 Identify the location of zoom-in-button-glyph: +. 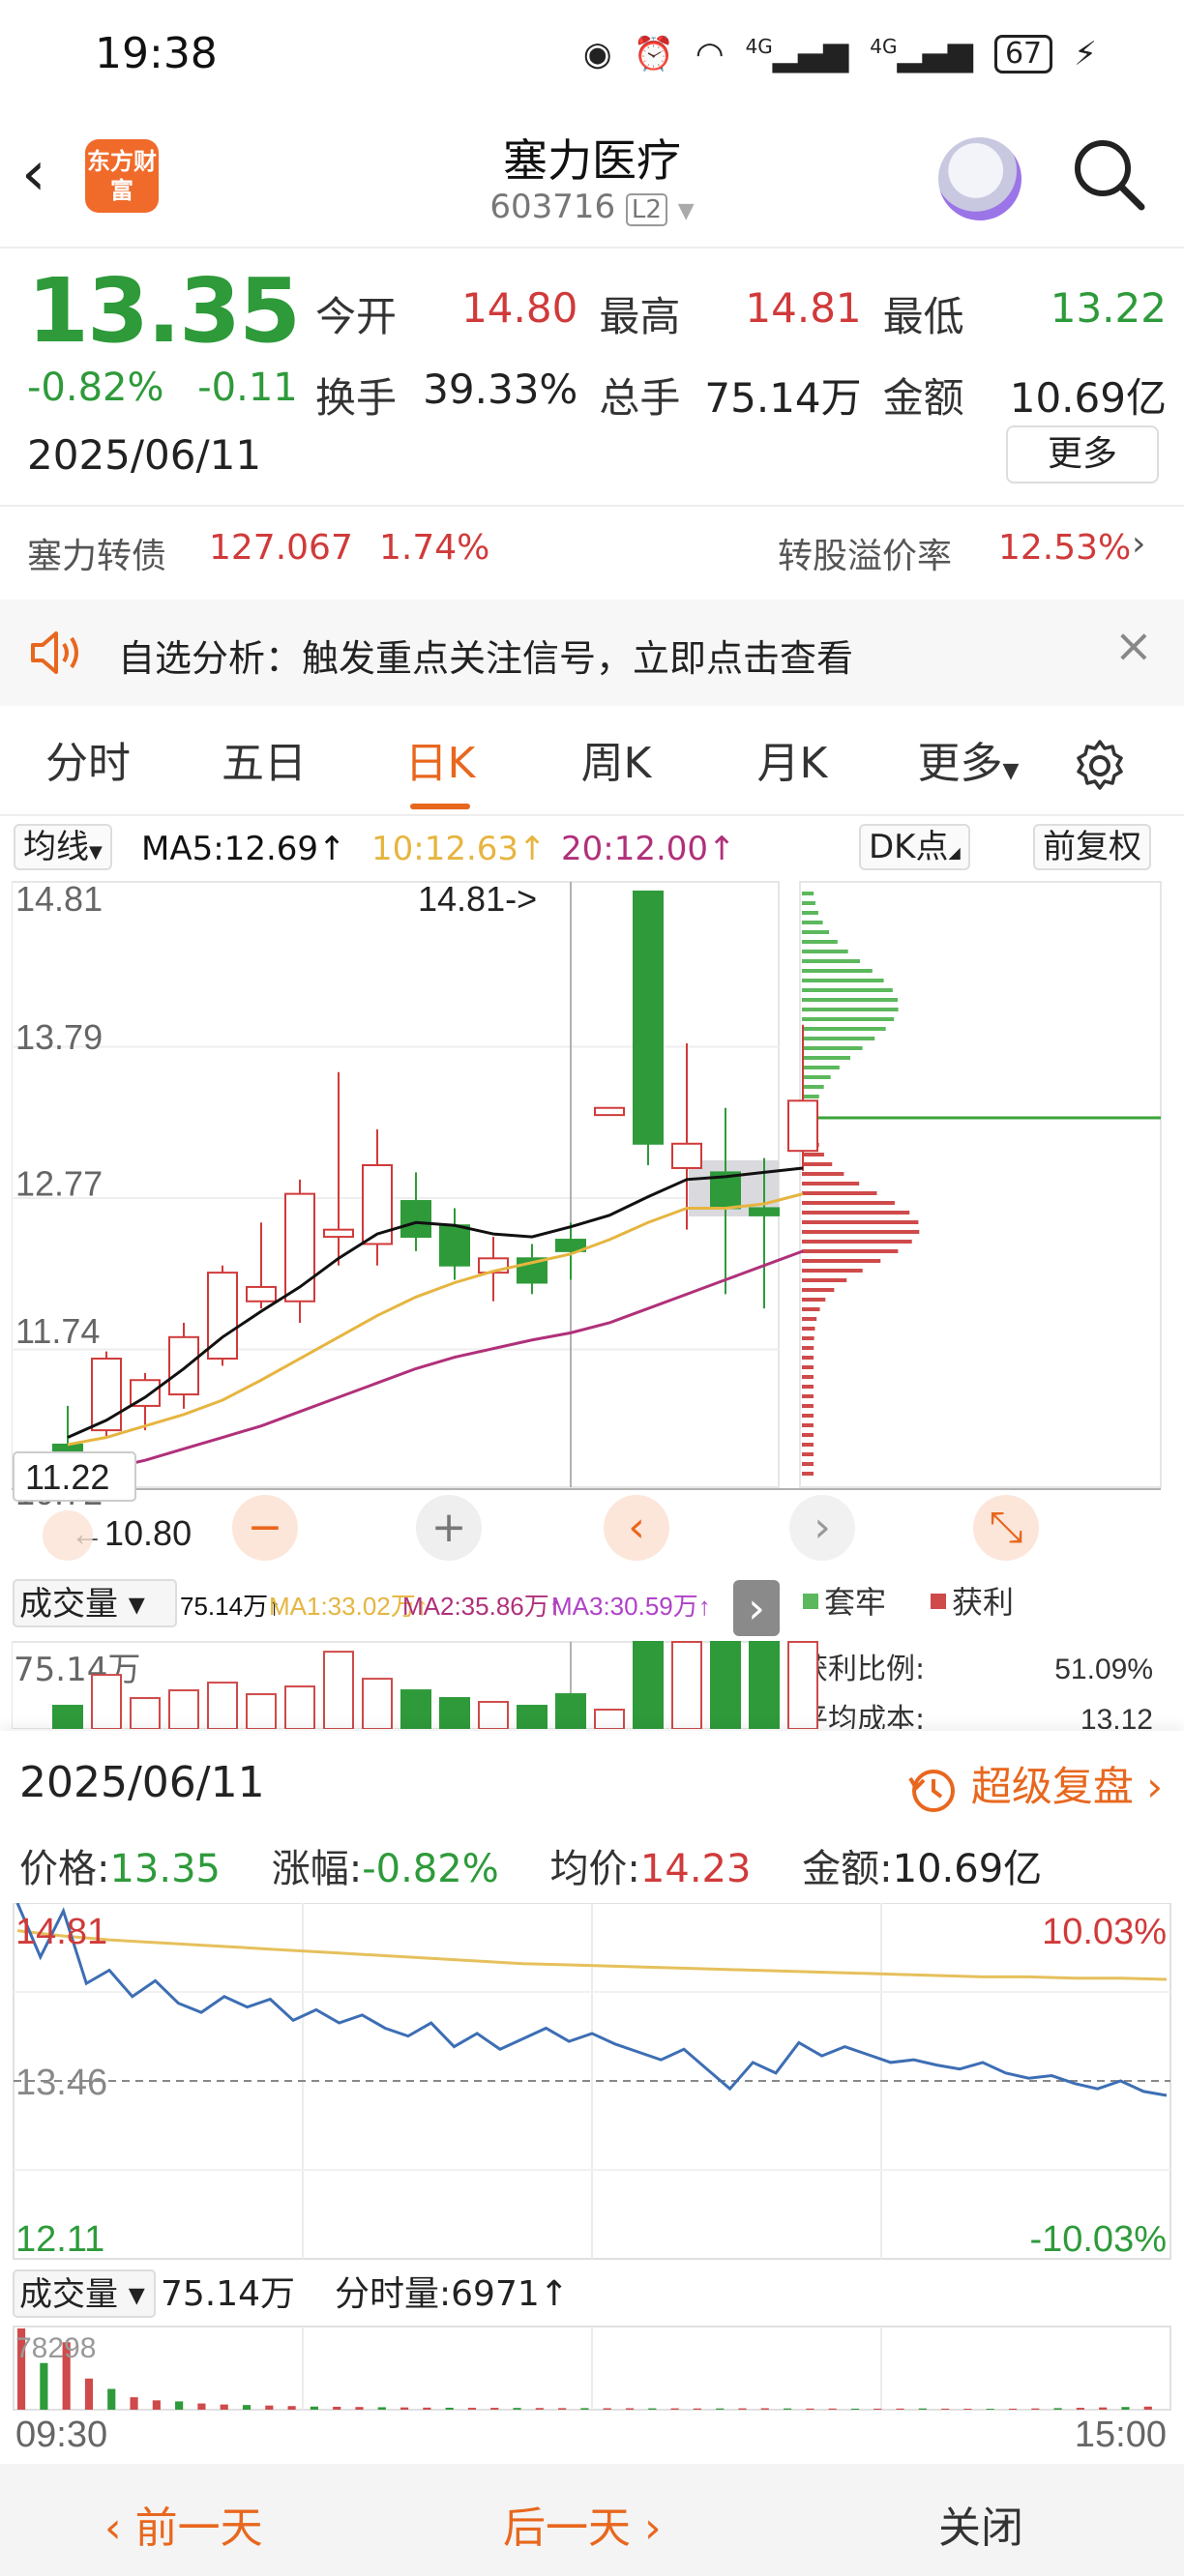
(449, 1527).